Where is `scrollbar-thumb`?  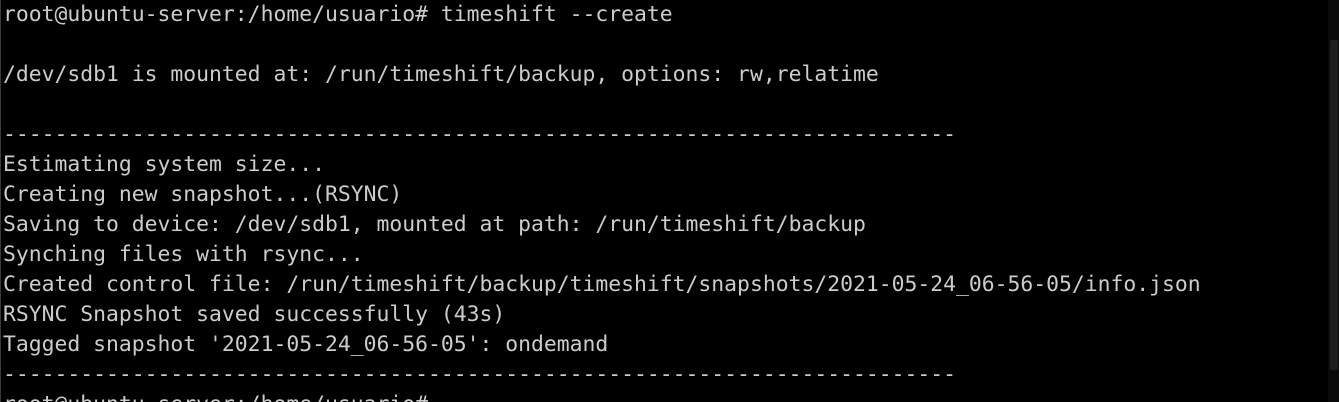 scrollbar-thumb is located at coordinates (1334, 205).